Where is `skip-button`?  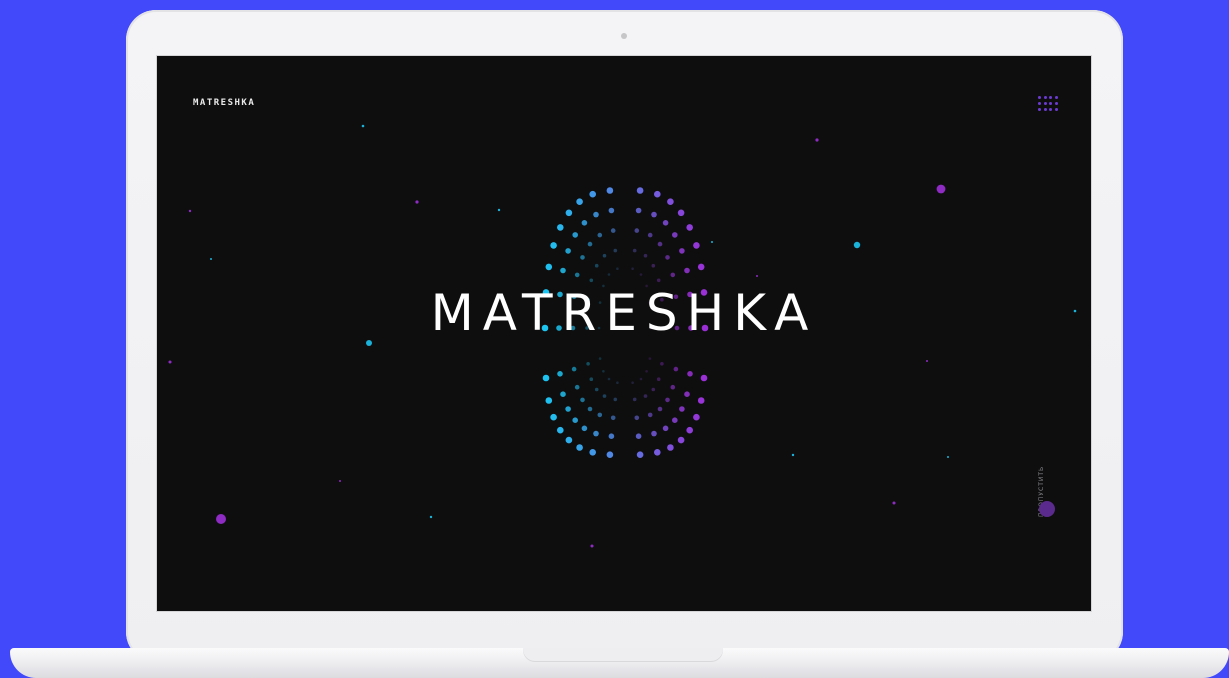 skip-button is located at coordinates (1047, 509).